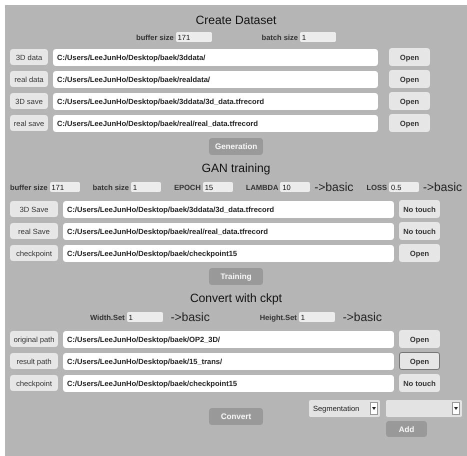 This screenshot has width=467, height=456. What do you see at coordinates (236, 298) in the screenshot?
I see `section-title: Convert with ckpt` at bounding box center [236, 298].